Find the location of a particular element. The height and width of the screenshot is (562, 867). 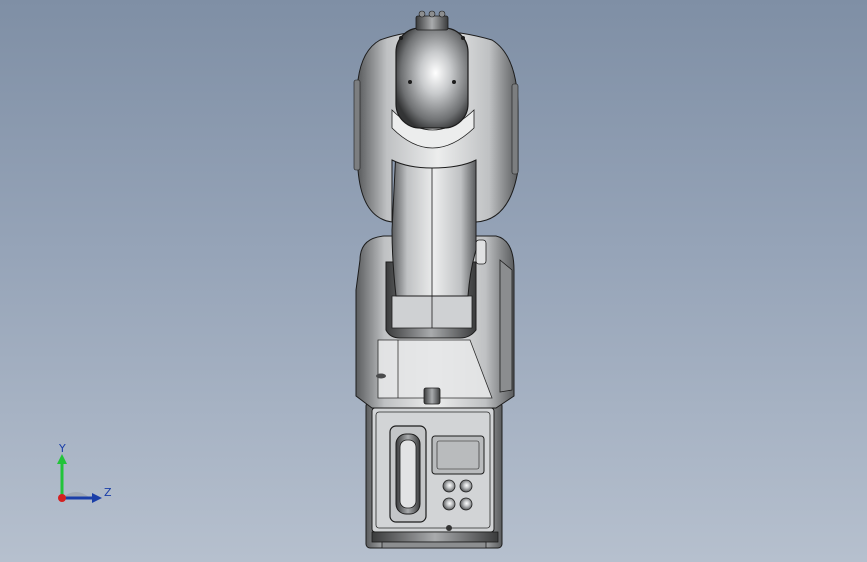

wrist-dome is located at coordinates (432, 69).